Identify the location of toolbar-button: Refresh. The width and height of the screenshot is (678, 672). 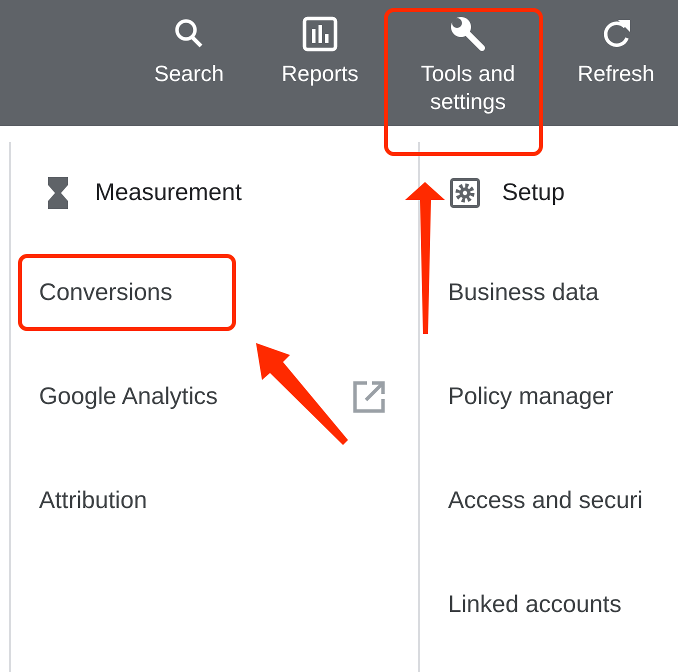
(616, 44).